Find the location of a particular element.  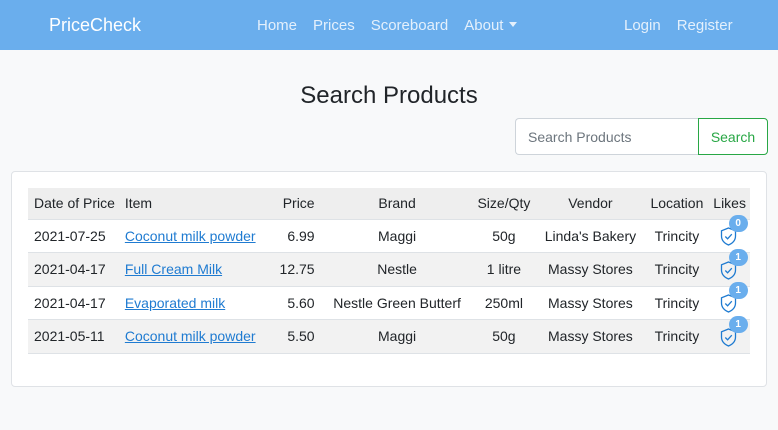

cell-price: 12.75 is located at coordinates (296, 269).